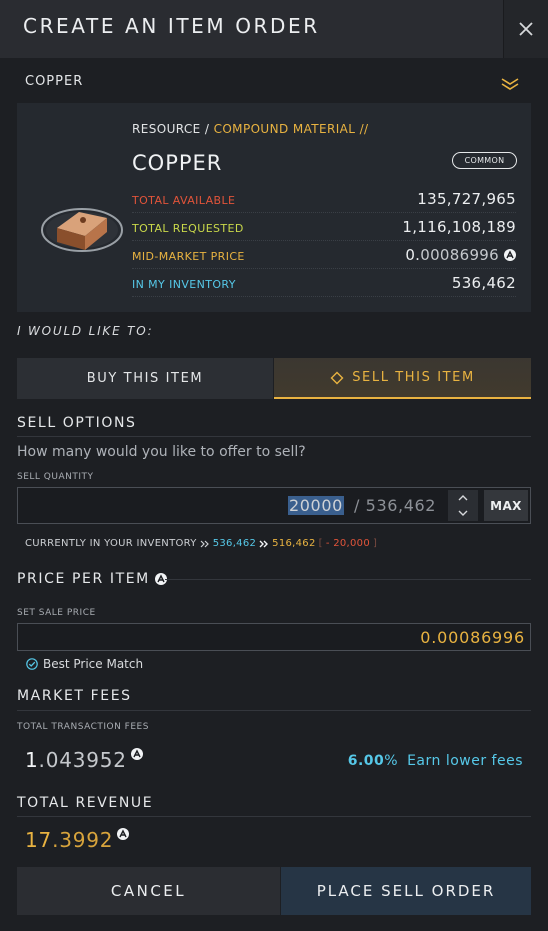 The image size is (548, 931). What do you see at coordinates (166, 129) in the screenshot?
I see `breadcrumb-category: RESOURCE` at bounding box center [166, 129].